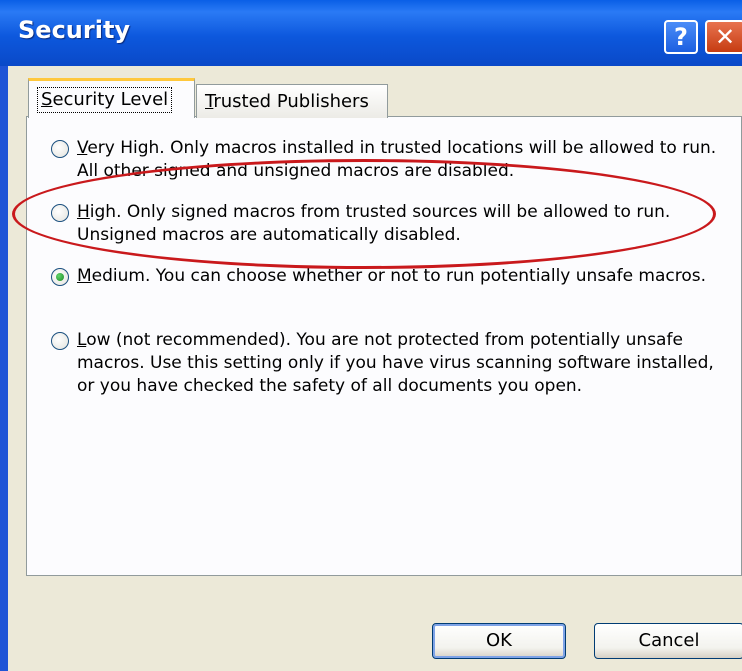 This screenshot has height=671, width=742. What do you see at coordinates (287, 101) in the screenshot?
I see `tab-trusted-publishers-label: Trusted Publishers` at bounding box center [287, 101].